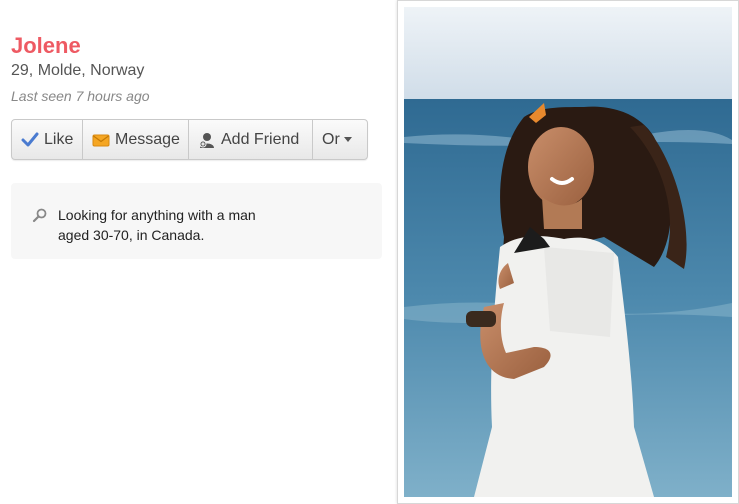 This screenshot has height=504, width=739. What do you see at coordinates (260, 139) in the screenshot?
I see `add-friend-label: Add Friend` at bounding box center [260, 139].